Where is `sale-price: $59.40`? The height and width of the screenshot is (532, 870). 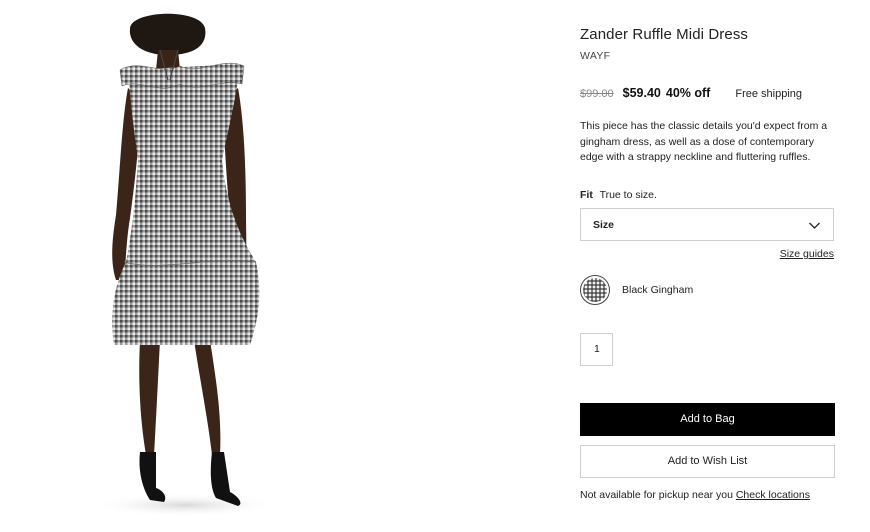 sale-price: $59.40 is located at coordinates (641, 93).